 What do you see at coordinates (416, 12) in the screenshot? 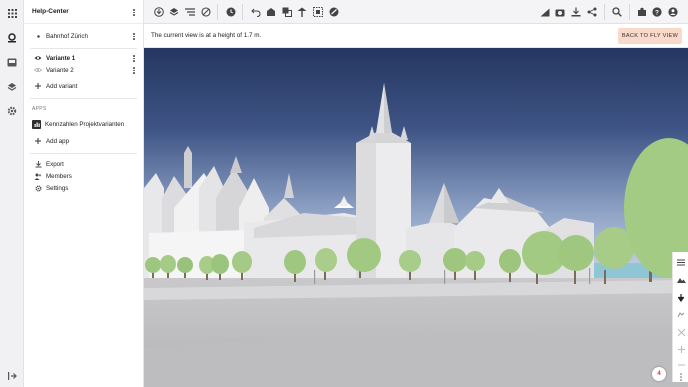
I see `toolbar: ?` at bounding box center [416, 12].